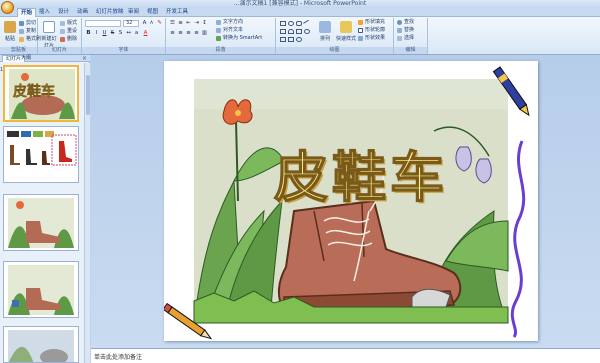 This screenshot has height=363, width=600. What do you see at coordinates (18, 50) in the screenshot?
I see `clipboard-group-label: 剪贴板` at bounding box center [18, 50].